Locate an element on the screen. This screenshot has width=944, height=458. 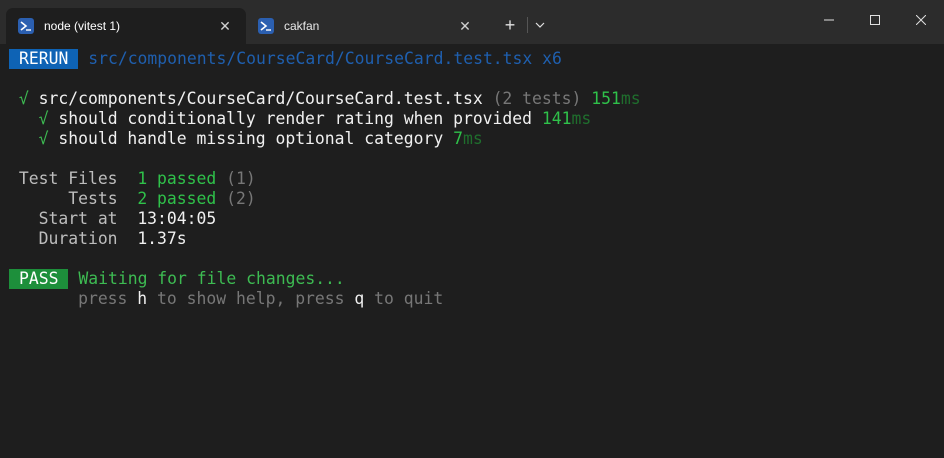
help-text: to quit is located at coordinates (404, 298).